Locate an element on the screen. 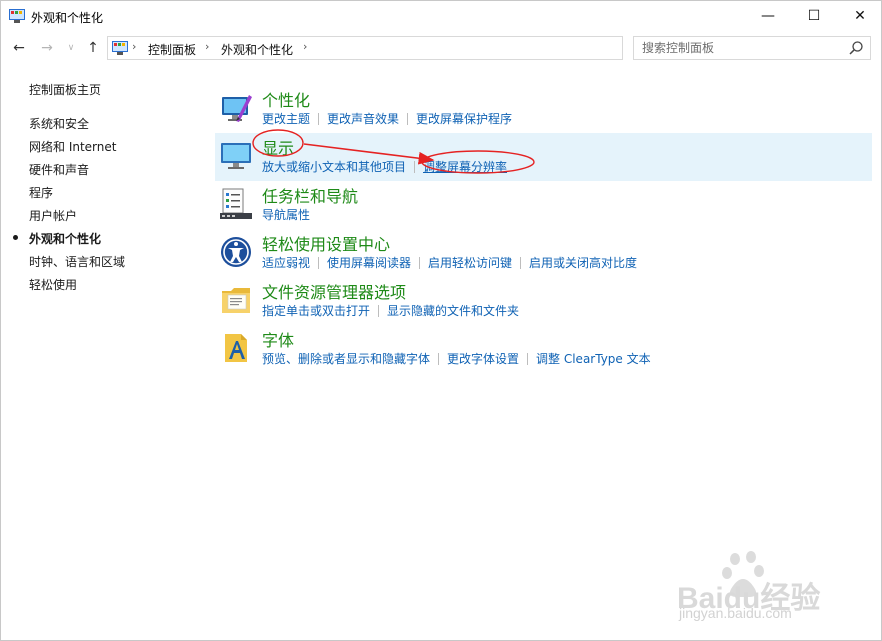  sidebar-item-clock-language: 时钟、语言和区域 is located at coordinates (77, 261).